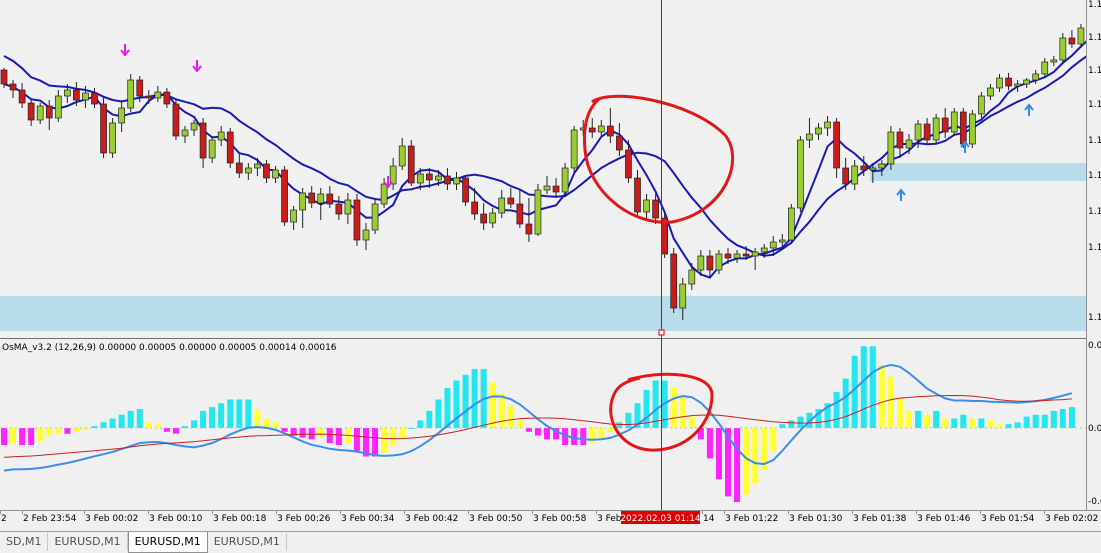 The image size is (1101, 553). What do you see at coordinates (167, 542) in the screenshot?
I see `chart-tab-2: EURUSD,M1` at bounding box center [167, 542].